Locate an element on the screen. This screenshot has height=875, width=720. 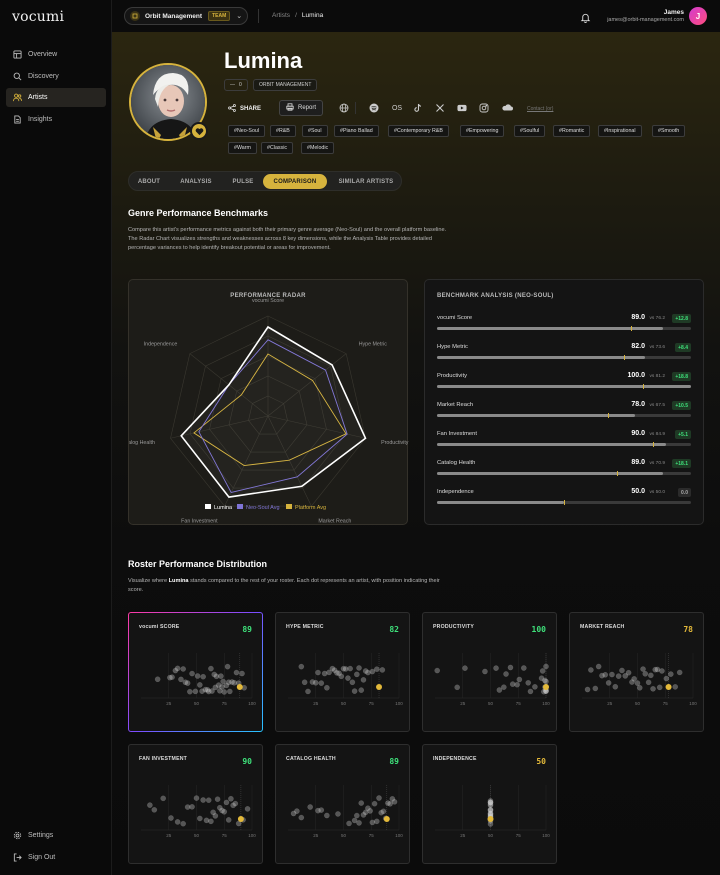
metric-bar-track is located at coordinates (564, 502).